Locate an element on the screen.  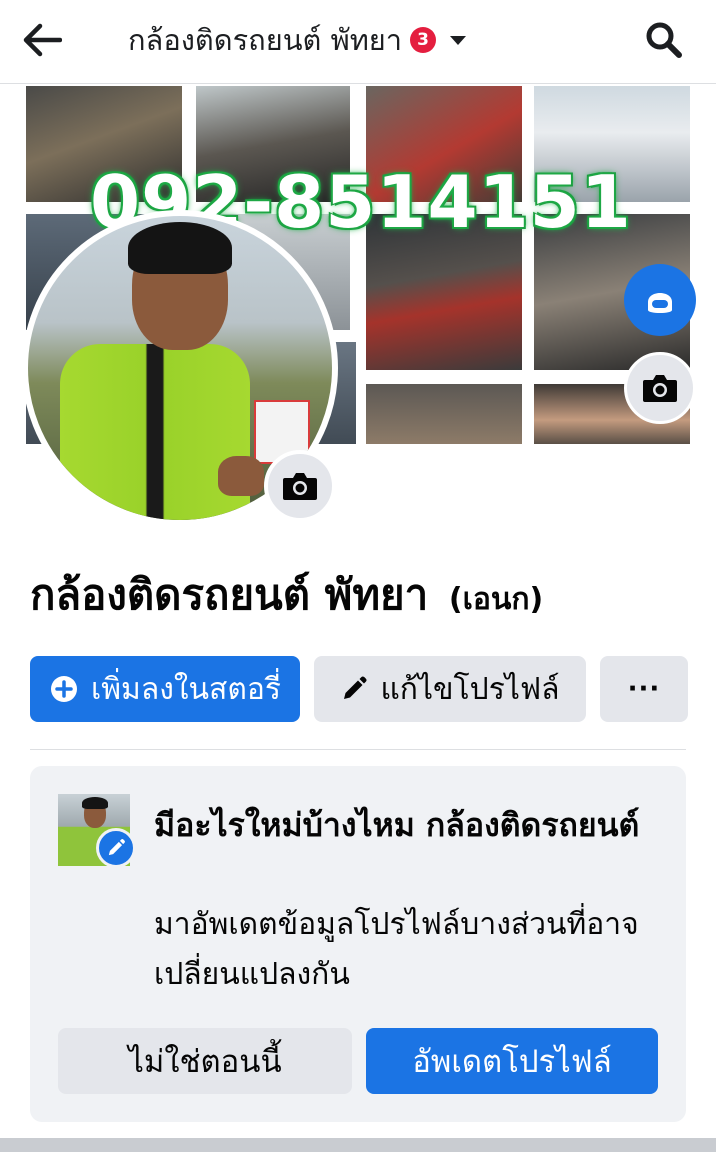
profile-picture-hair is located at coordinates (180, 248).